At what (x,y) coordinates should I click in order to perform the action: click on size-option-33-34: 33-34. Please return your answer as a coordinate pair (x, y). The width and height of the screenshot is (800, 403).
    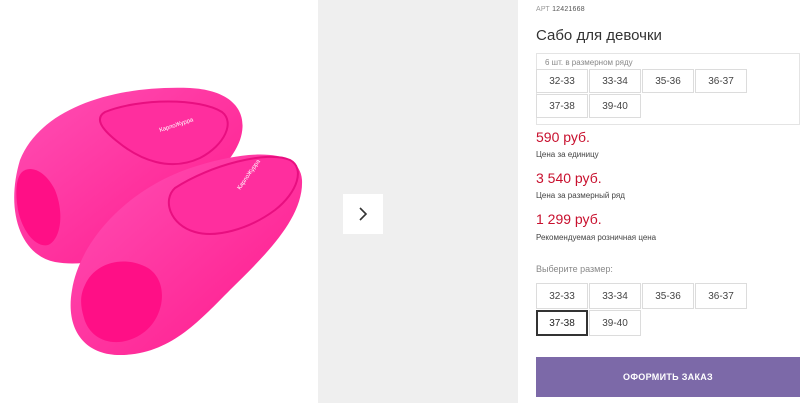
    Looking at the image, I should click on (615, 296).